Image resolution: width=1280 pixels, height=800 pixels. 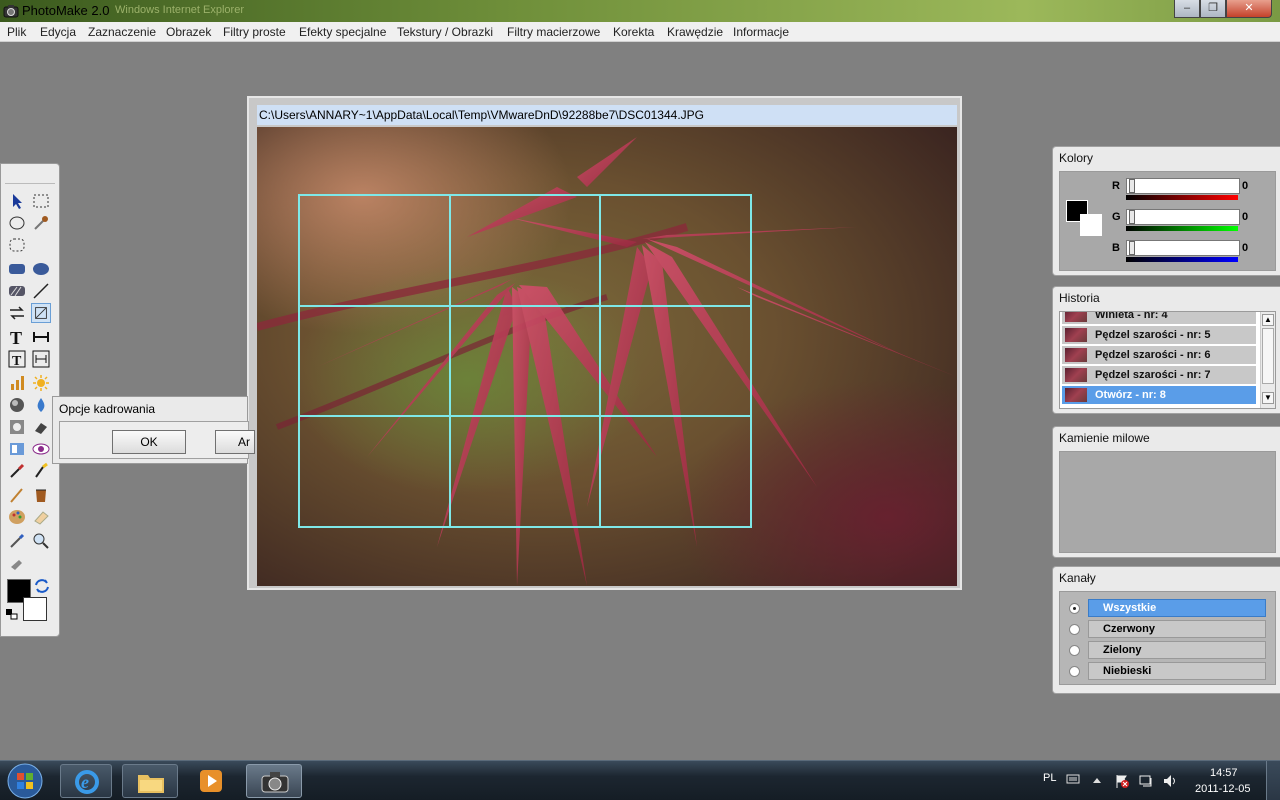 I want to click on menu-zaznaczenie: Zaznaczenie, so click(x=122, y=32).